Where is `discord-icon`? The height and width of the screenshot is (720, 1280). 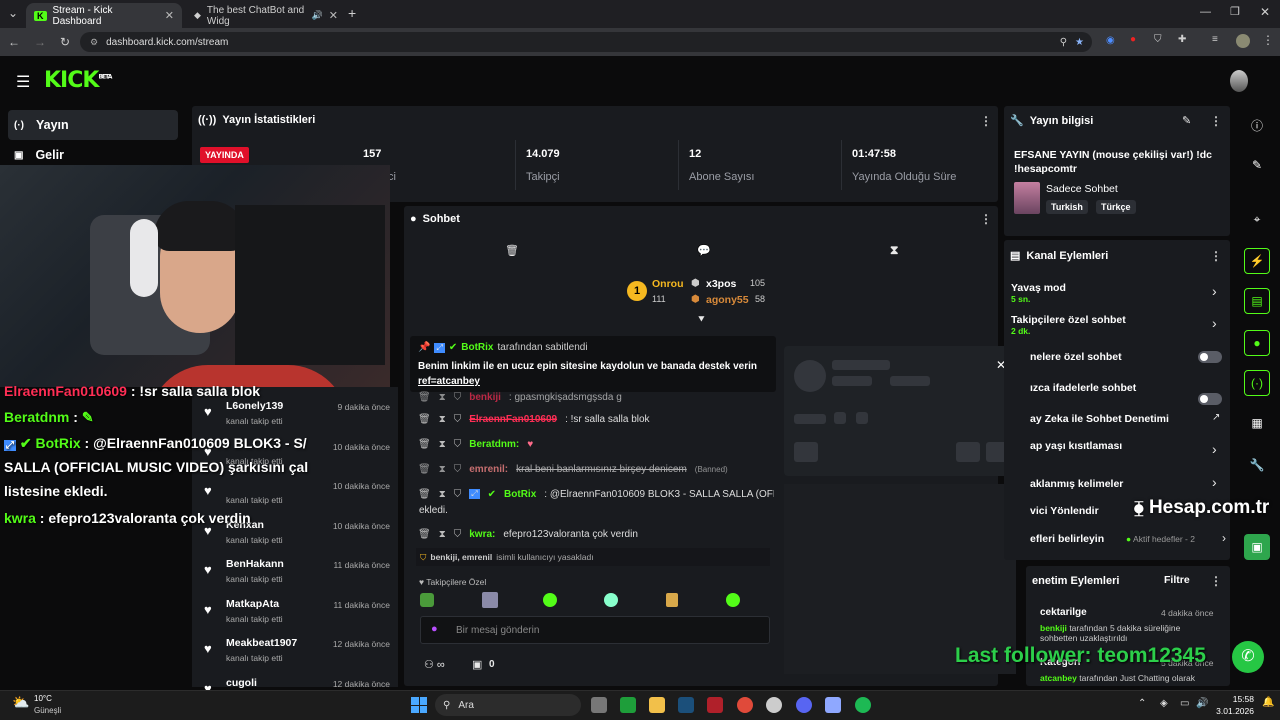 discord-icon is located at coordinates (804, 705).